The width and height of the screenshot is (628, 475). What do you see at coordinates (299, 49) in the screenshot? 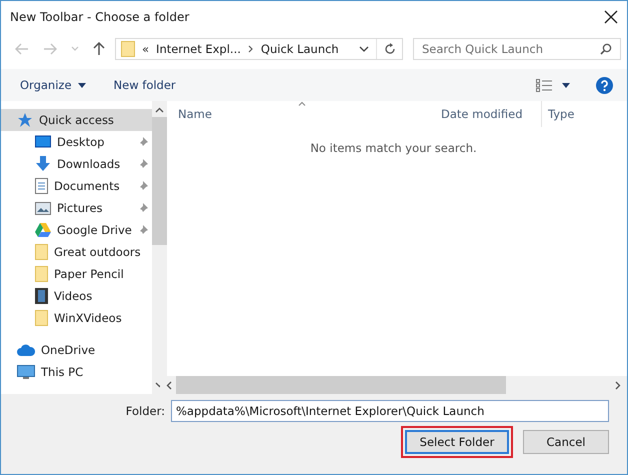
I see `breadcrumb: Quick Launch` at bounding box center [299, 49].